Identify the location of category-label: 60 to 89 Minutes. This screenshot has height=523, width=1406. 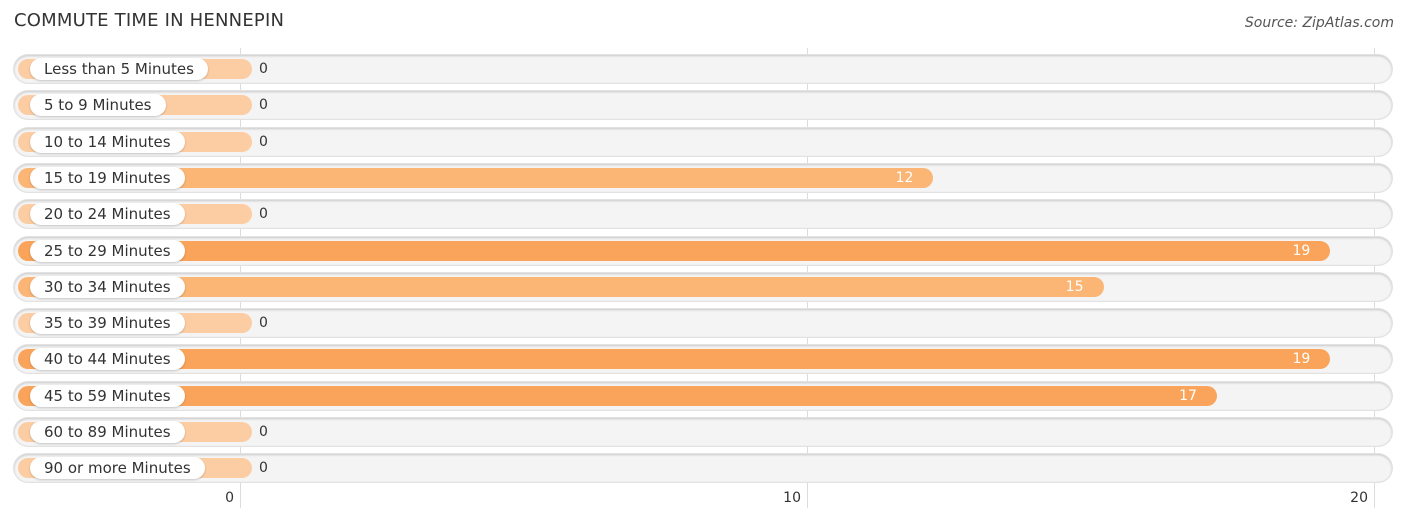
(107, 432).